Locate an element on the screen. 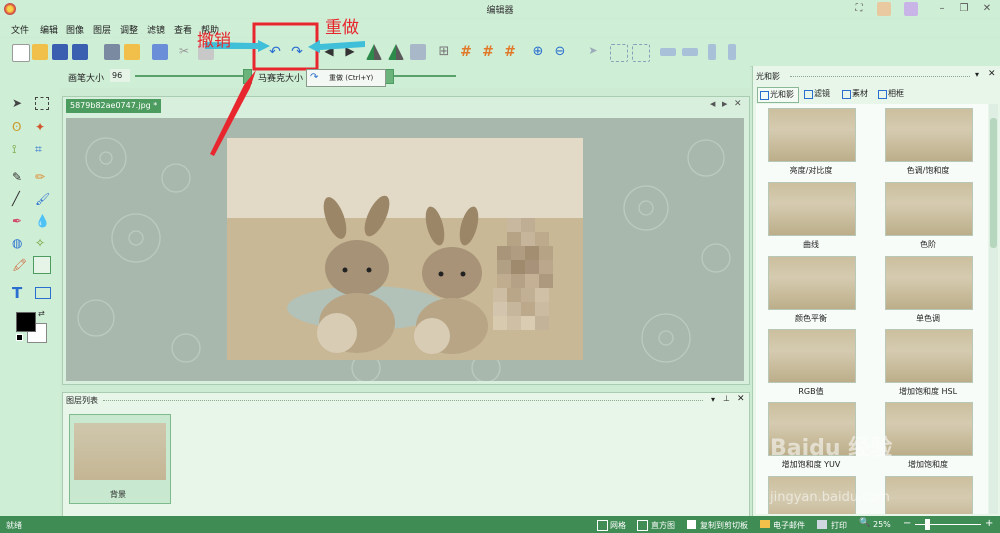 Image resolution: width=1000 pixels, height=533 pixels. redo-arrow is located at coordinates (342, 45).